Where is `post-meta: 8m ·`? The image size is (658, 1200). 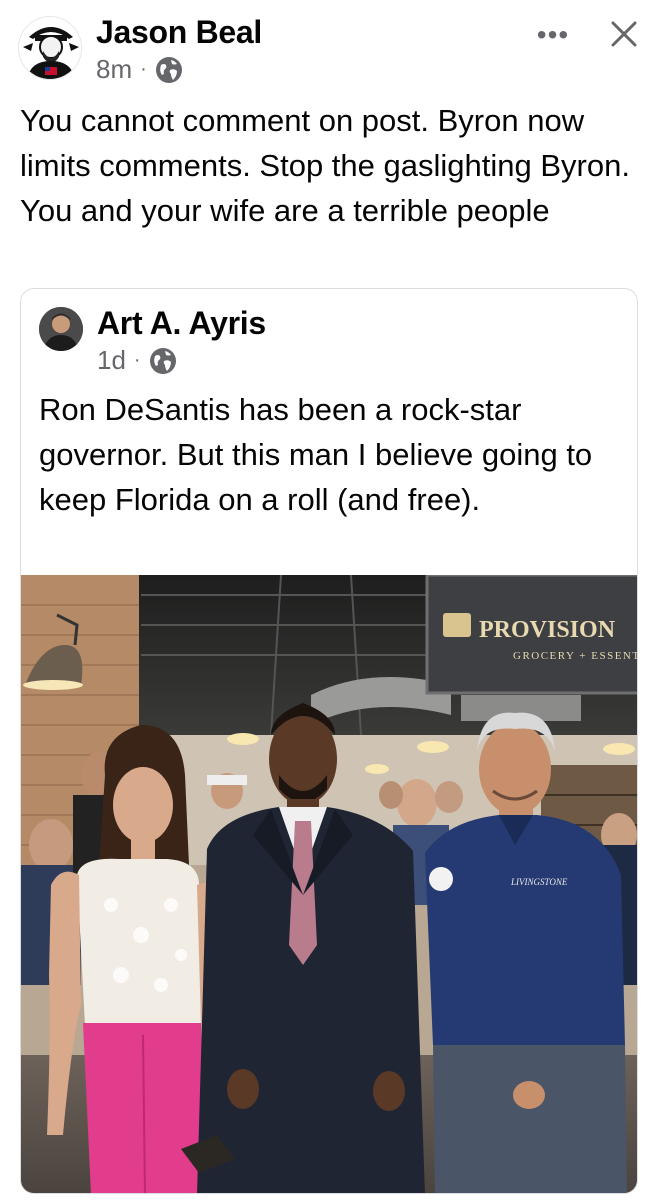 post-meta: 8m · is located at coordinates (139, 69).